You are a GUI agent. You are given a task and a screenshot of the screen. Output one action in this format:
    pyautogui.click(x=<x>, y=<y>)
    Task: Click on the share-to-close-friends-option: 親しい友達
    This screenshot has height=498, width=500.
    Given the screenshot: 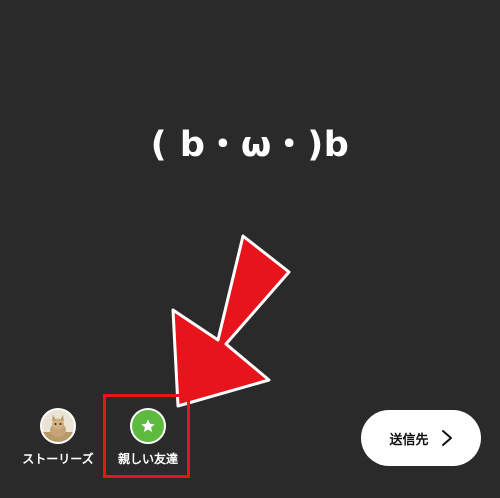 What is the action you would take?
    pyautogui.click(x=148, y=437)
    